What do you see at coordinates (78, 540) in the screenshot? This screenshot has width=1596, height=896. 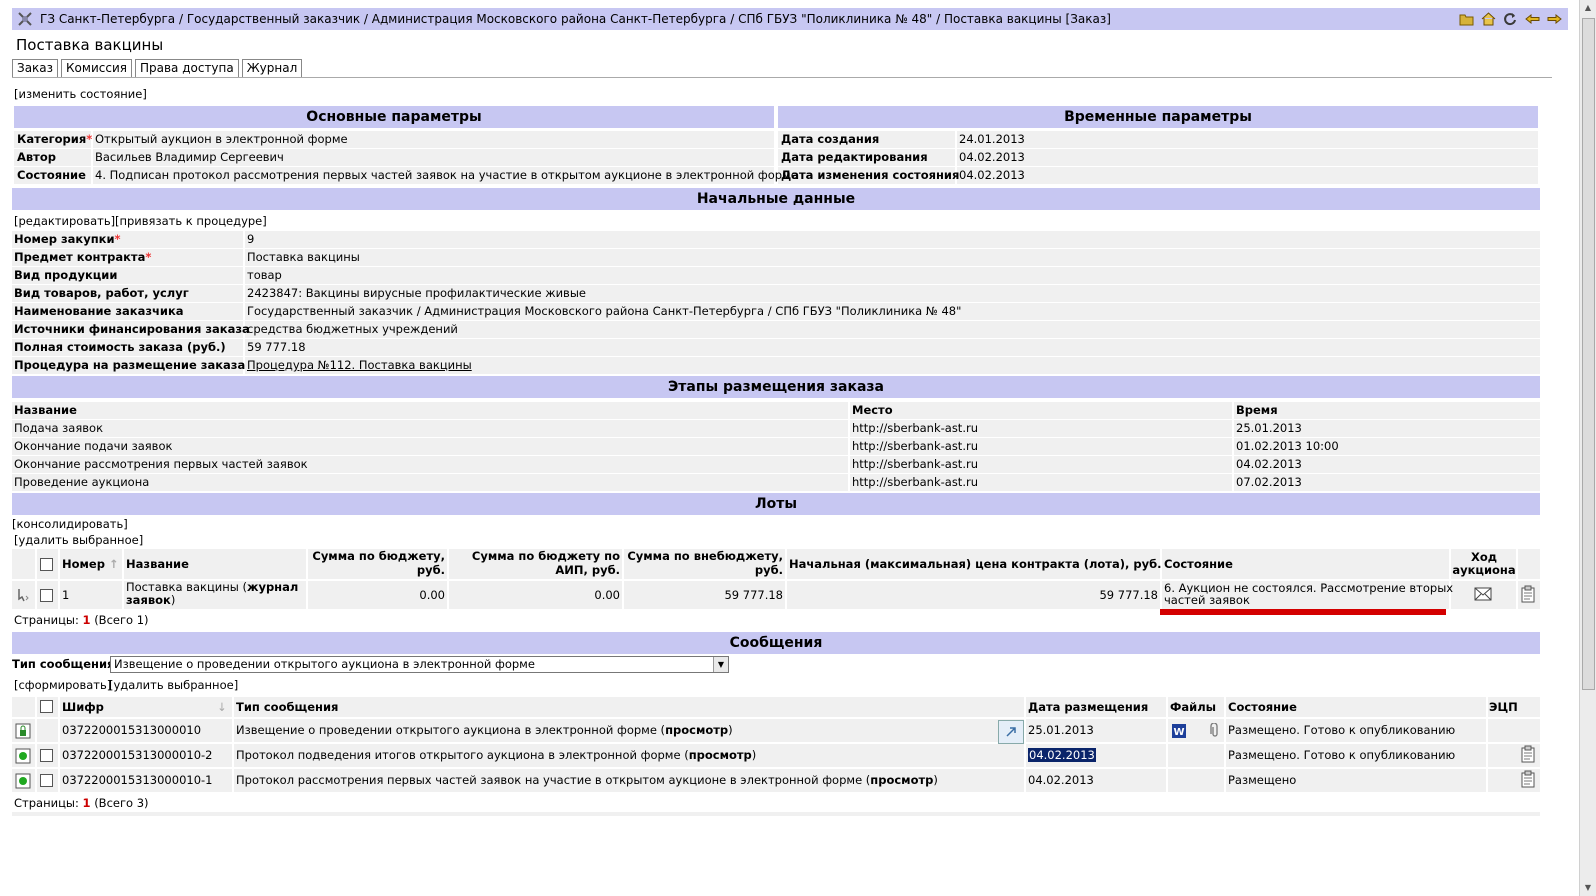 I see `delete-lots-link: [удалить выбранное]` at bounding box center [78, 540].